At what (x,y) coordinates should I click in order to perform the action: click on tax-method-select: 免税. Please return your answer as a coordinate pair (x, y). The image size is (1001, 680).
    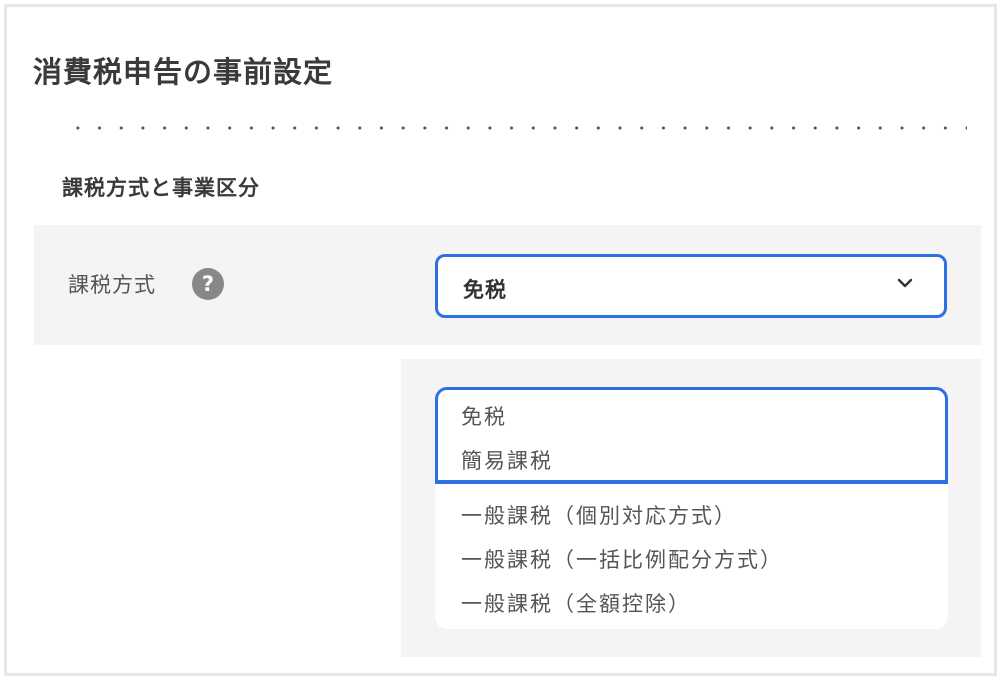
    Looking at the image, I should click on (691, 286).